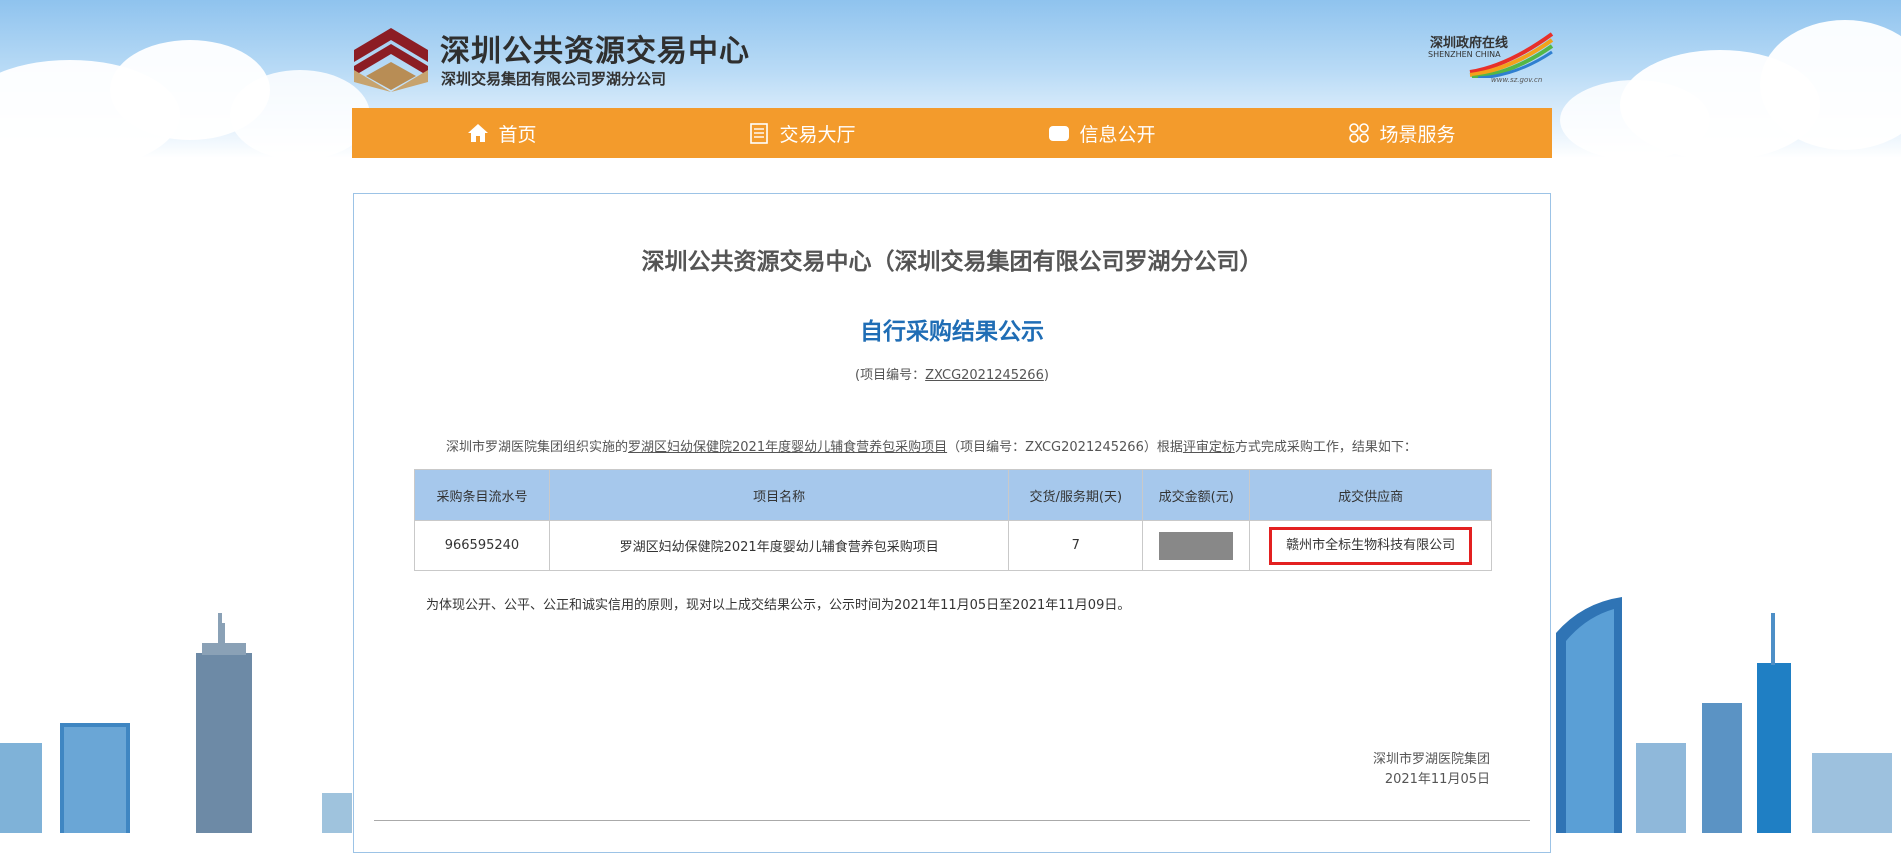 The image size is (1901, 853). Describe the element at coordinates (952, 820) in the screenshot. I see `divider` at that location.